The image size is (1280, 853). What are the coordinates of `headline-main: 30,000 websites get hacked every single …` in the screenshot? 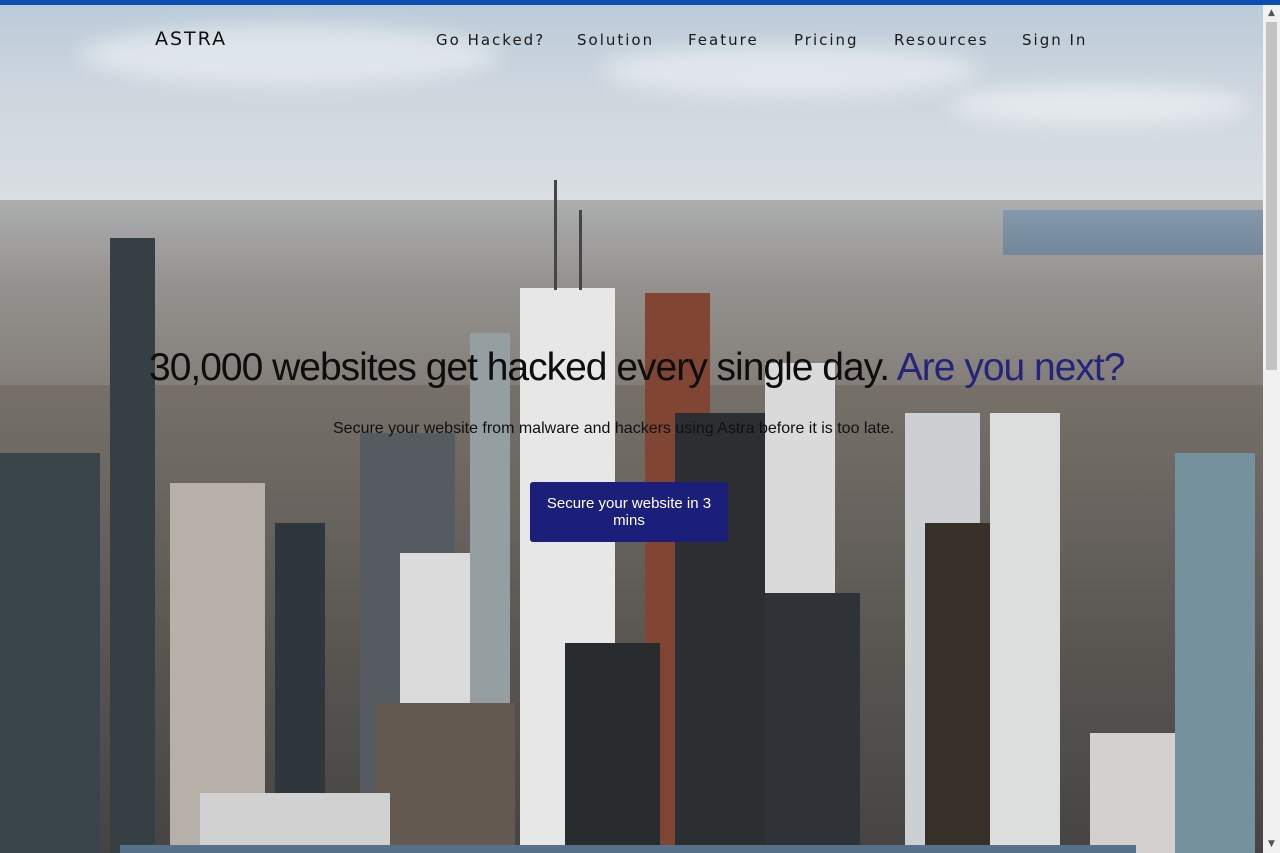 It's located at (519, 367).